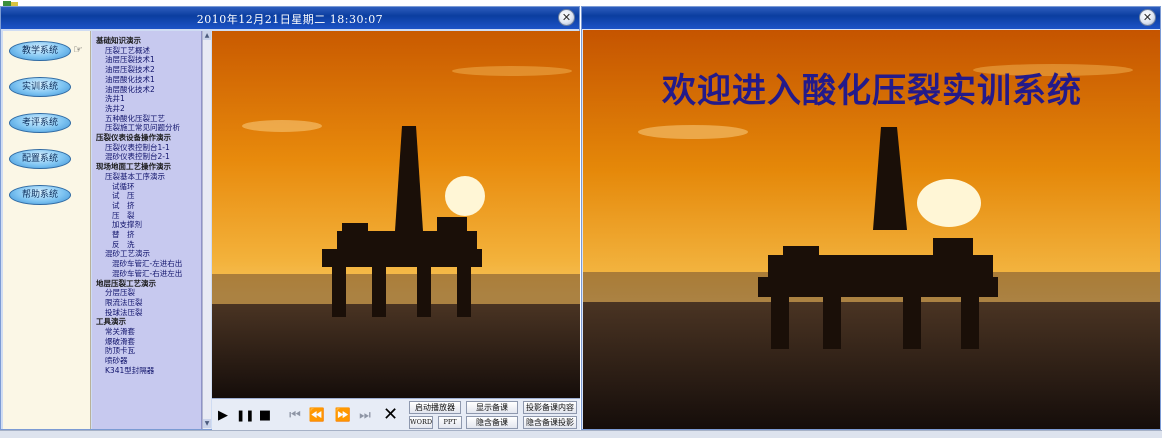 Image resolution: width=1162 pixels, height=438 pixels. Describe the element at coordinates (135, 176) in the screenshot. I see `tree-item: 压裂基本工序演示` at that location.